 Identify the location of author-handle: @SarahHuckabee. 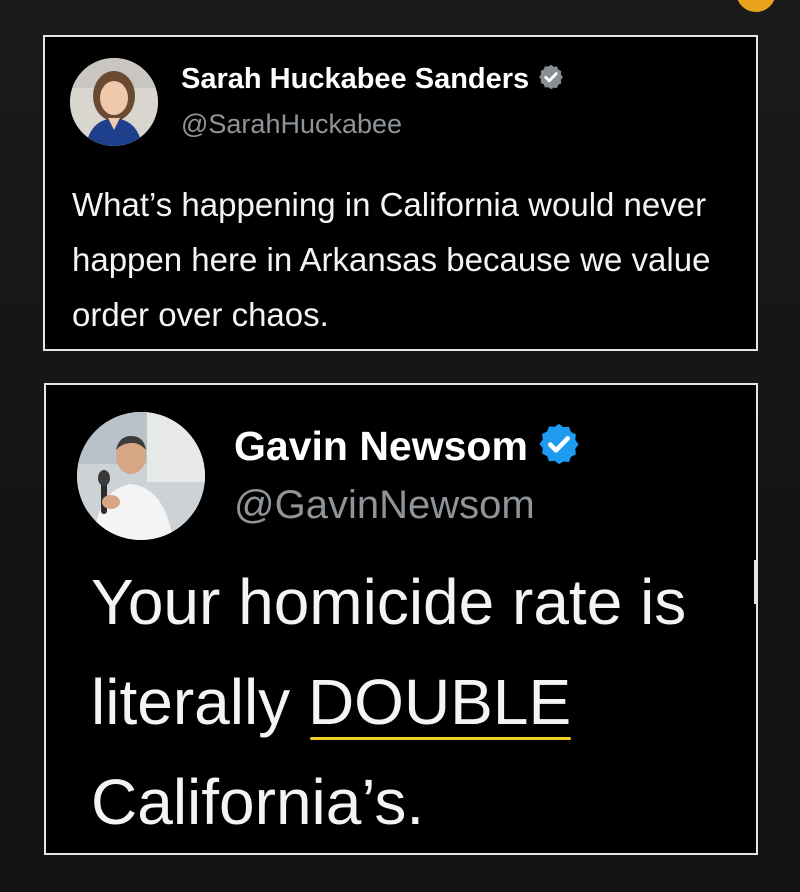
(291, 124).